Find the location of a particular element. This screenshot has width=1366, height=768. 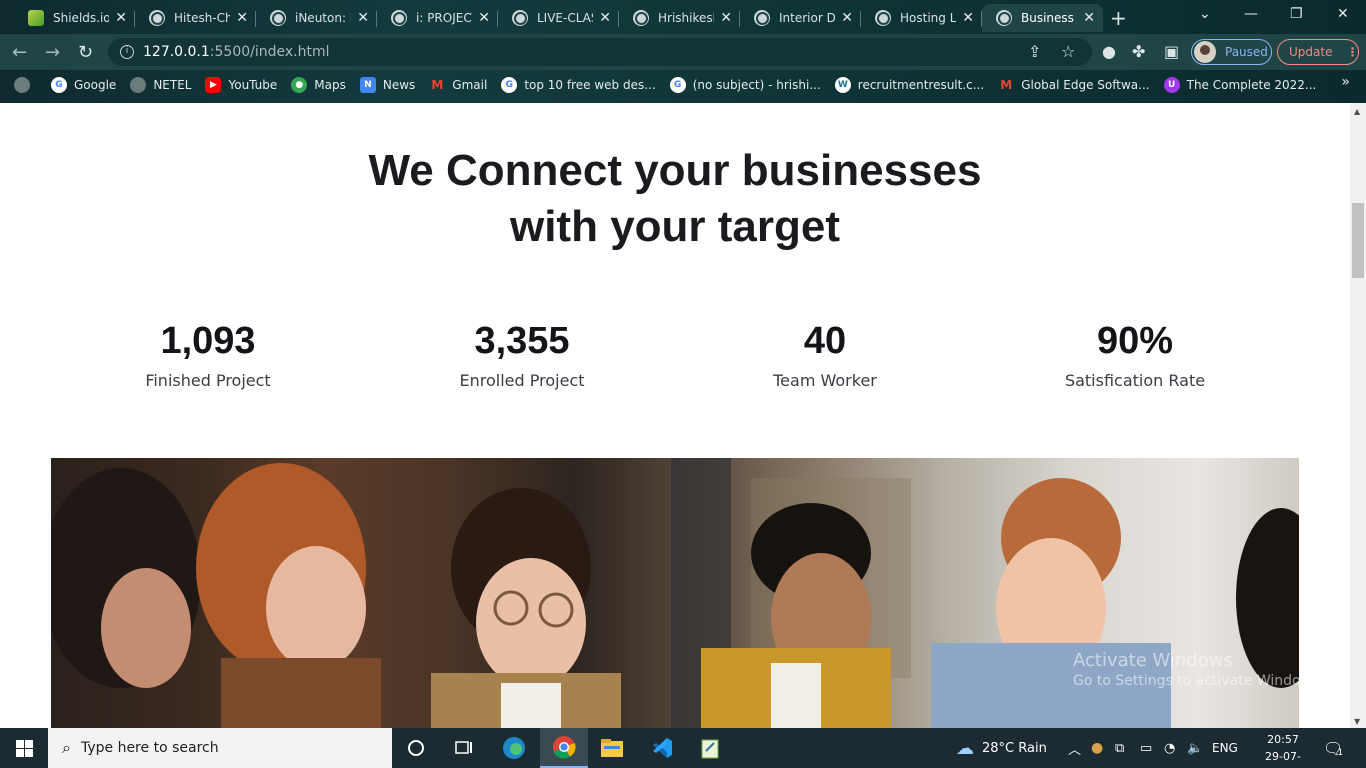

stat-label: Team Worker is located at coordinates (825, 380).